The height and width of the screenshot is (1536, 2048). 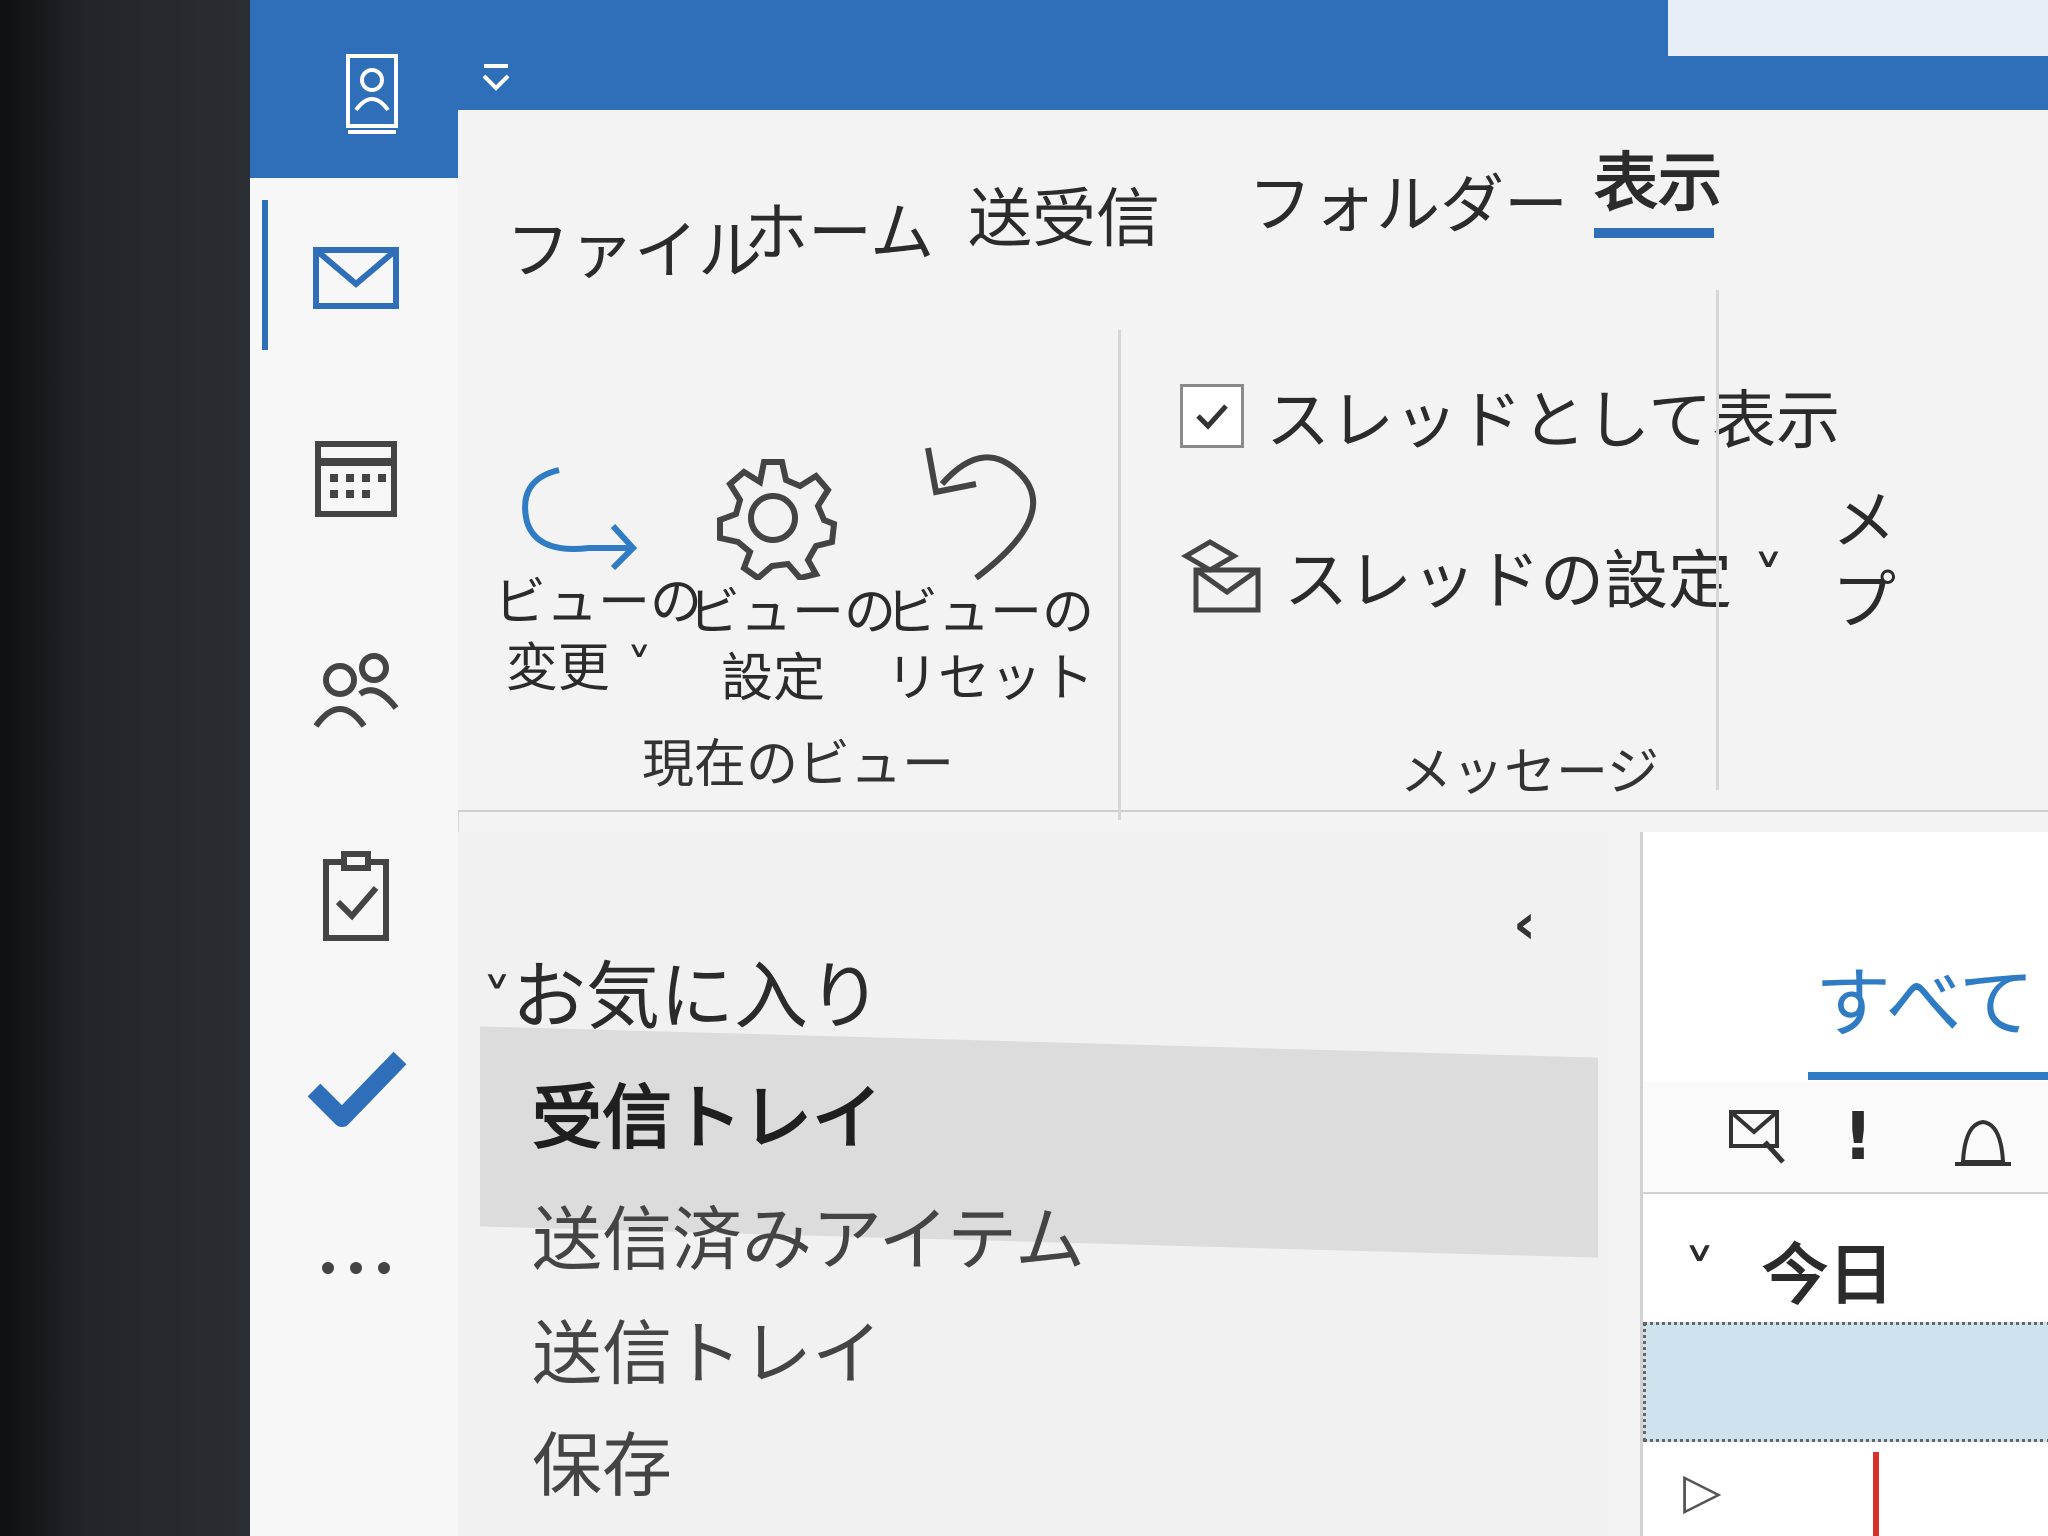 I want to click on group-header-today: ˅ 今日, so click(x=1788, y=1270).